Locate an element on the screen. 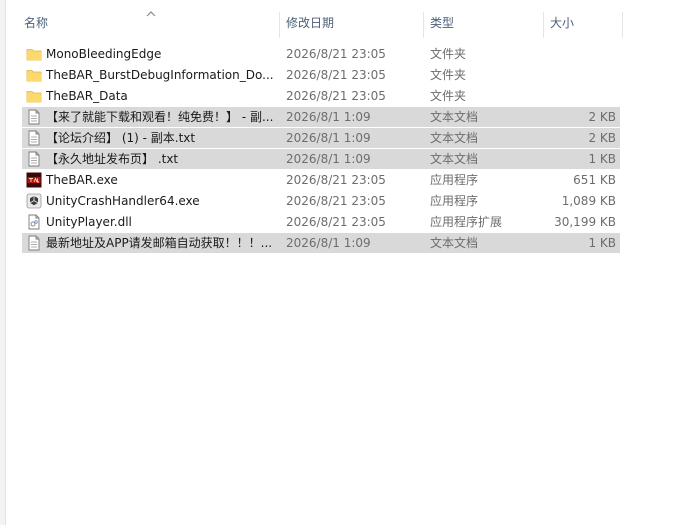 The height and width of the screenshot is (525, 698). navigation-pane-edge is located at coordinates (3, 262).